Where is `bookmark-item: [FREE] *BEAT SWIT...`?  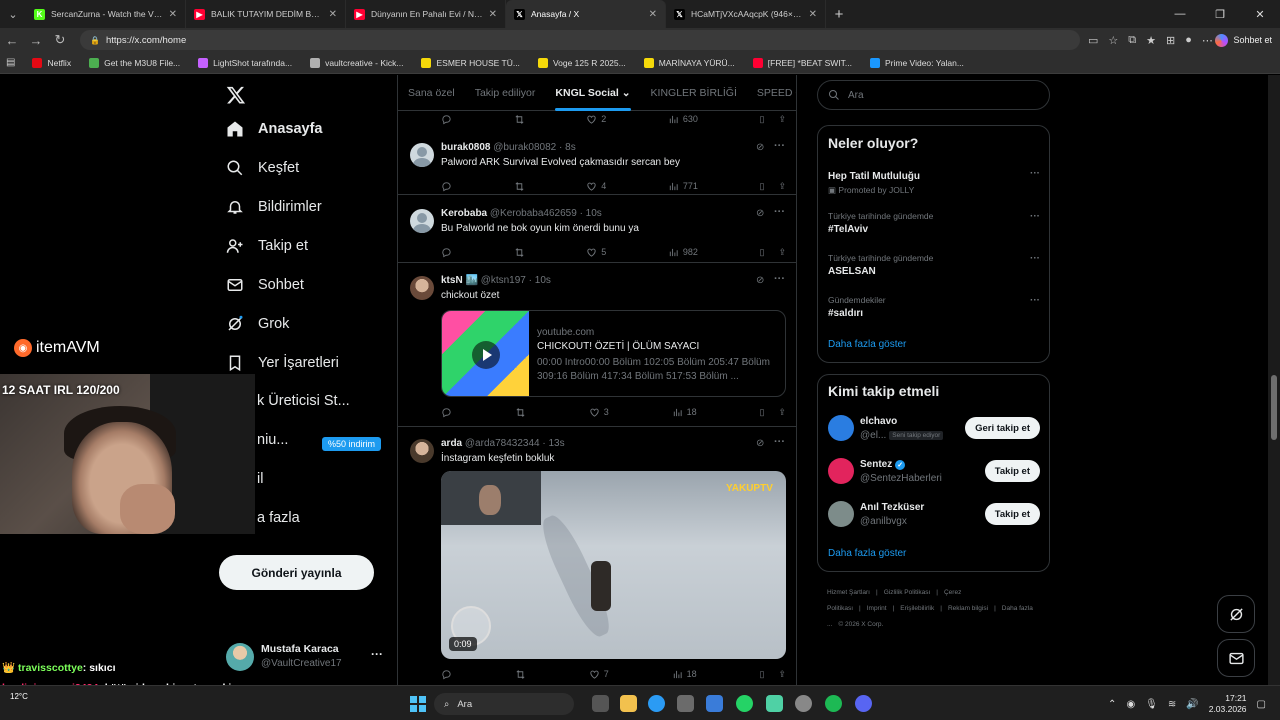 bookmark-item: [FREE] *BEAT SWIT... is located at coordinates (802, 62).